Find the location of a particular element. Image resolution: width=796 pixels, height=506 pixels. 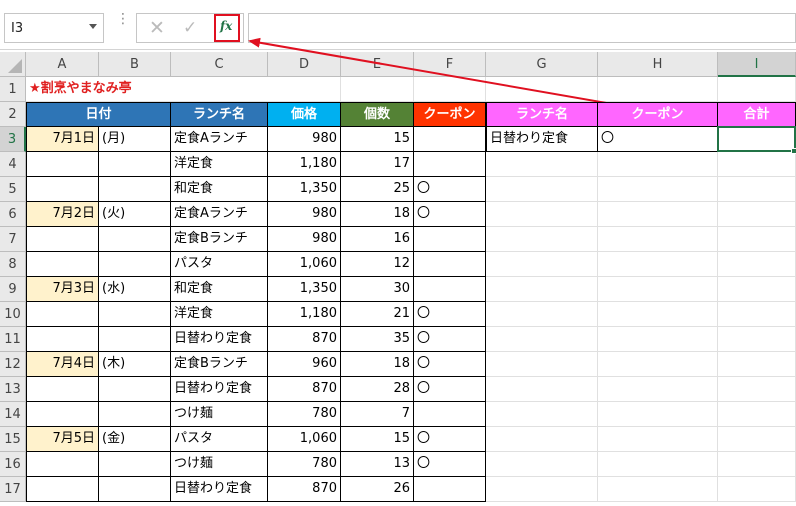

fx-icon: fx is located at coordinates (227, 28).